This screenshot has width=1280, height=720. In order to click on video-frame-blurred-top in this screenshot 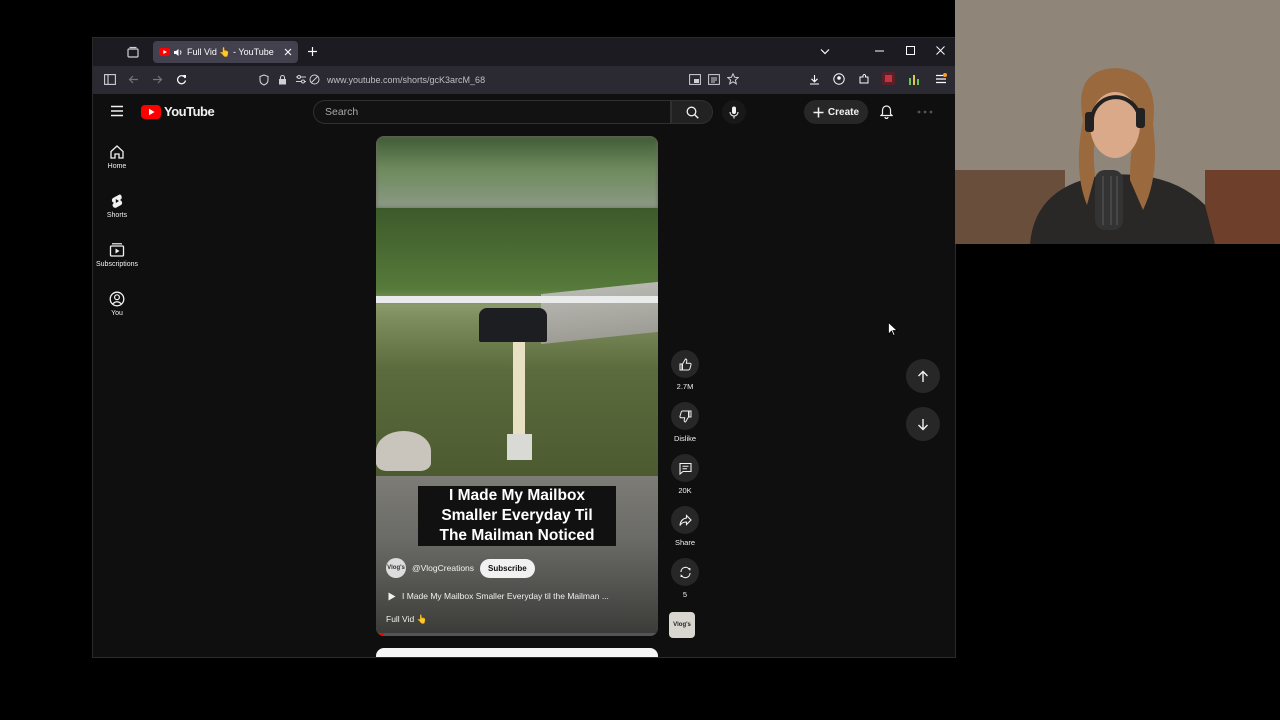, I will do `click(517, 172)`.